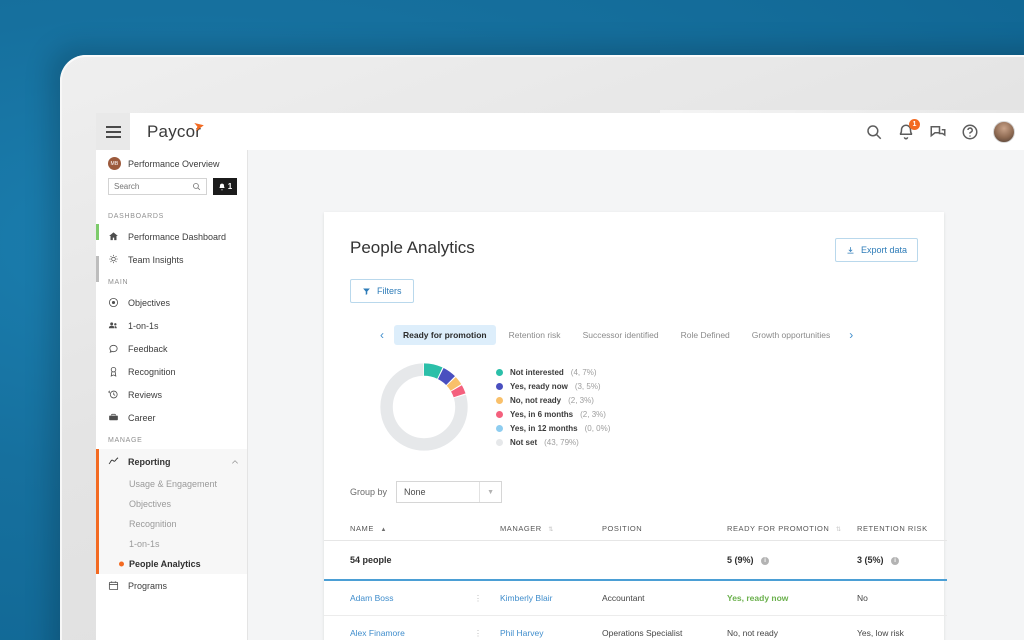  I want to click on legend-item: Yes, in 12 months (0, 0%), so click(553, 428).